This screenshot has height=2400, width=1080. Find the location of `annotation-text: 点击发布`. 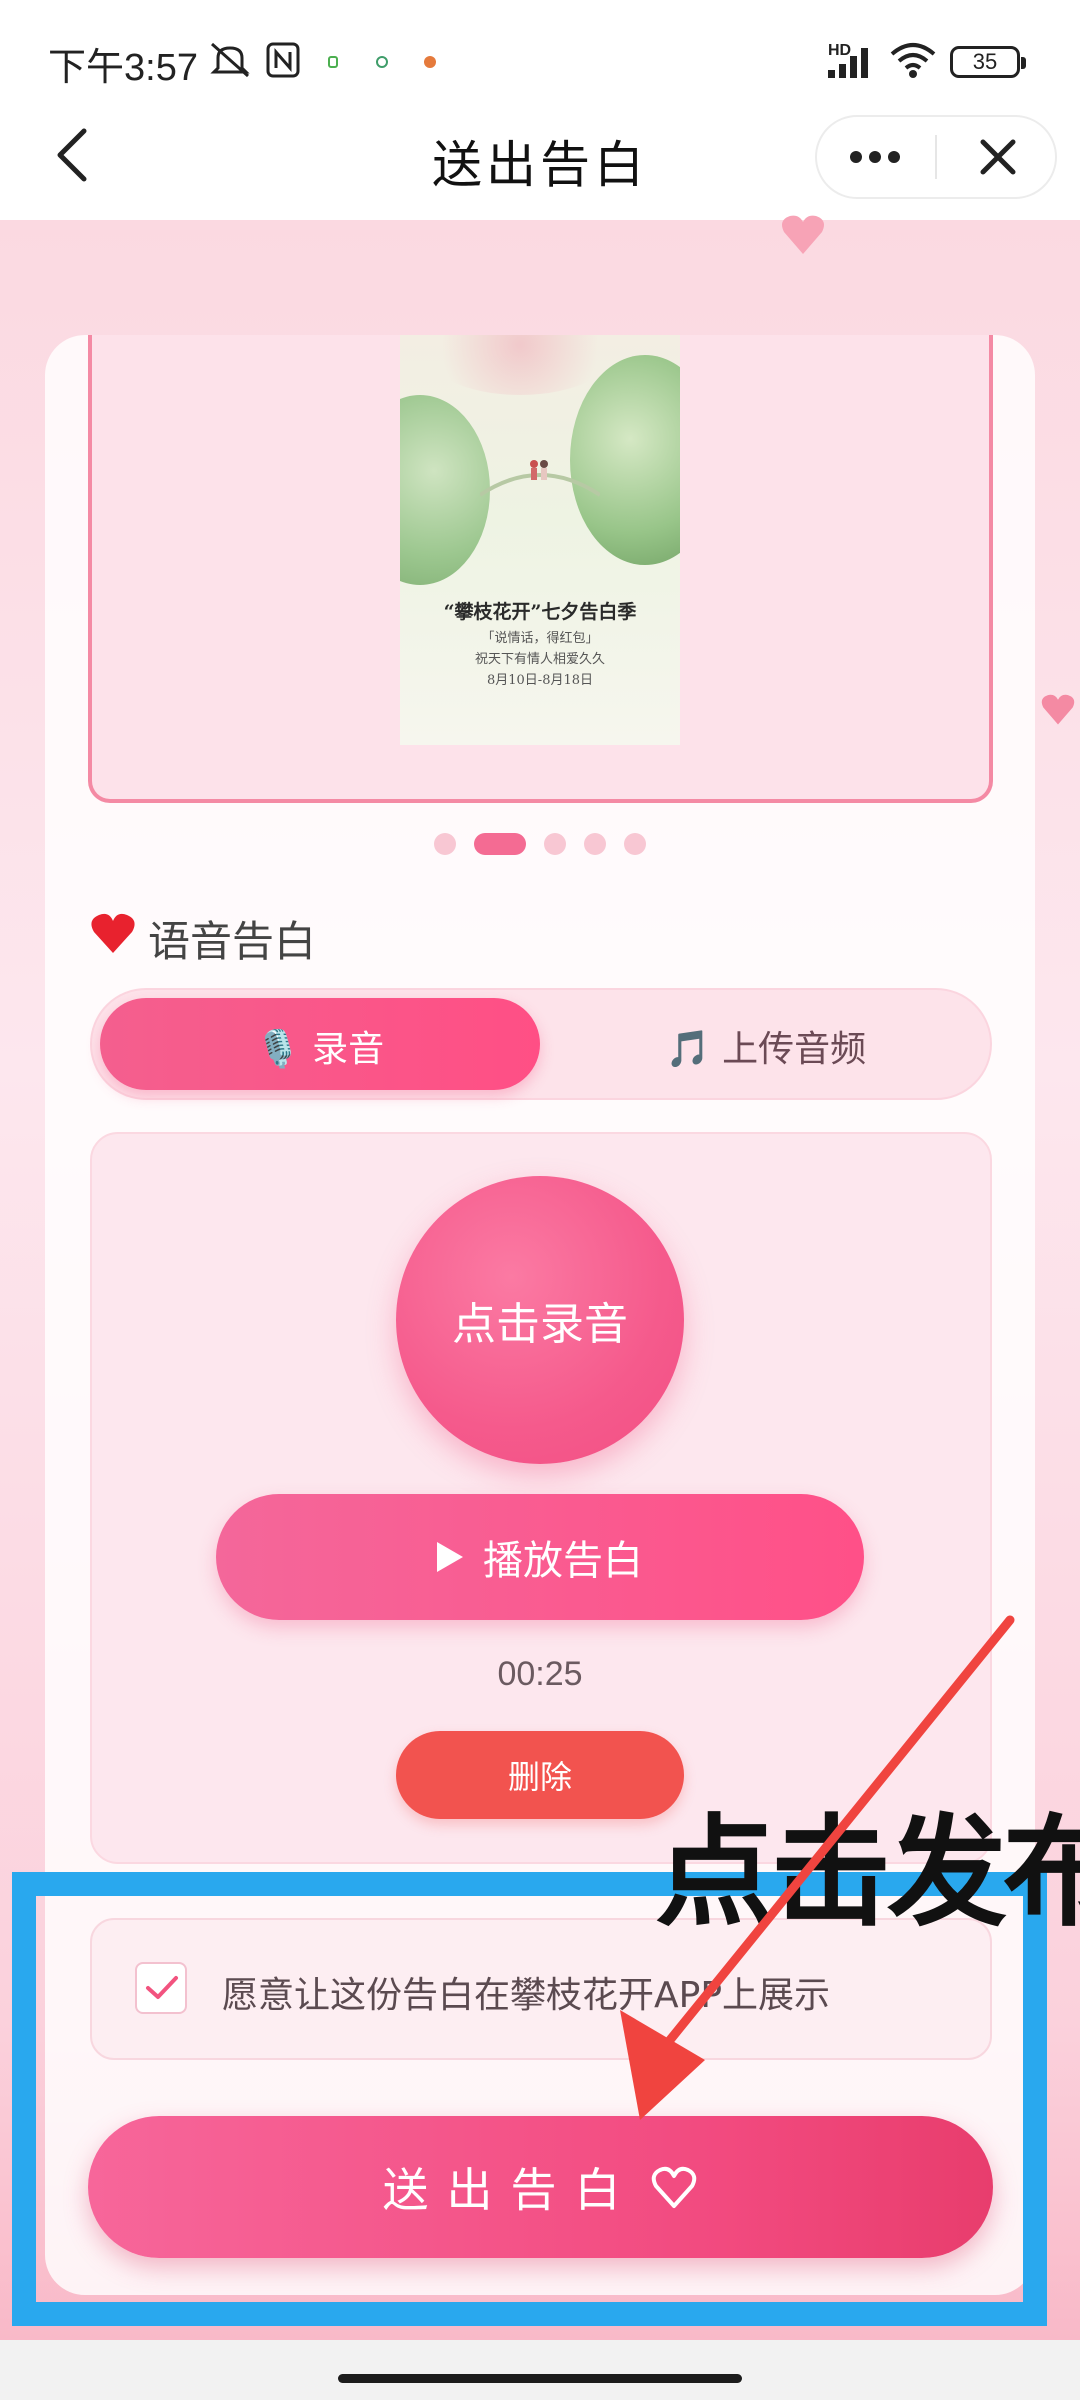

annotation-text: 点击发布 is located at coordinates (867, 1872).